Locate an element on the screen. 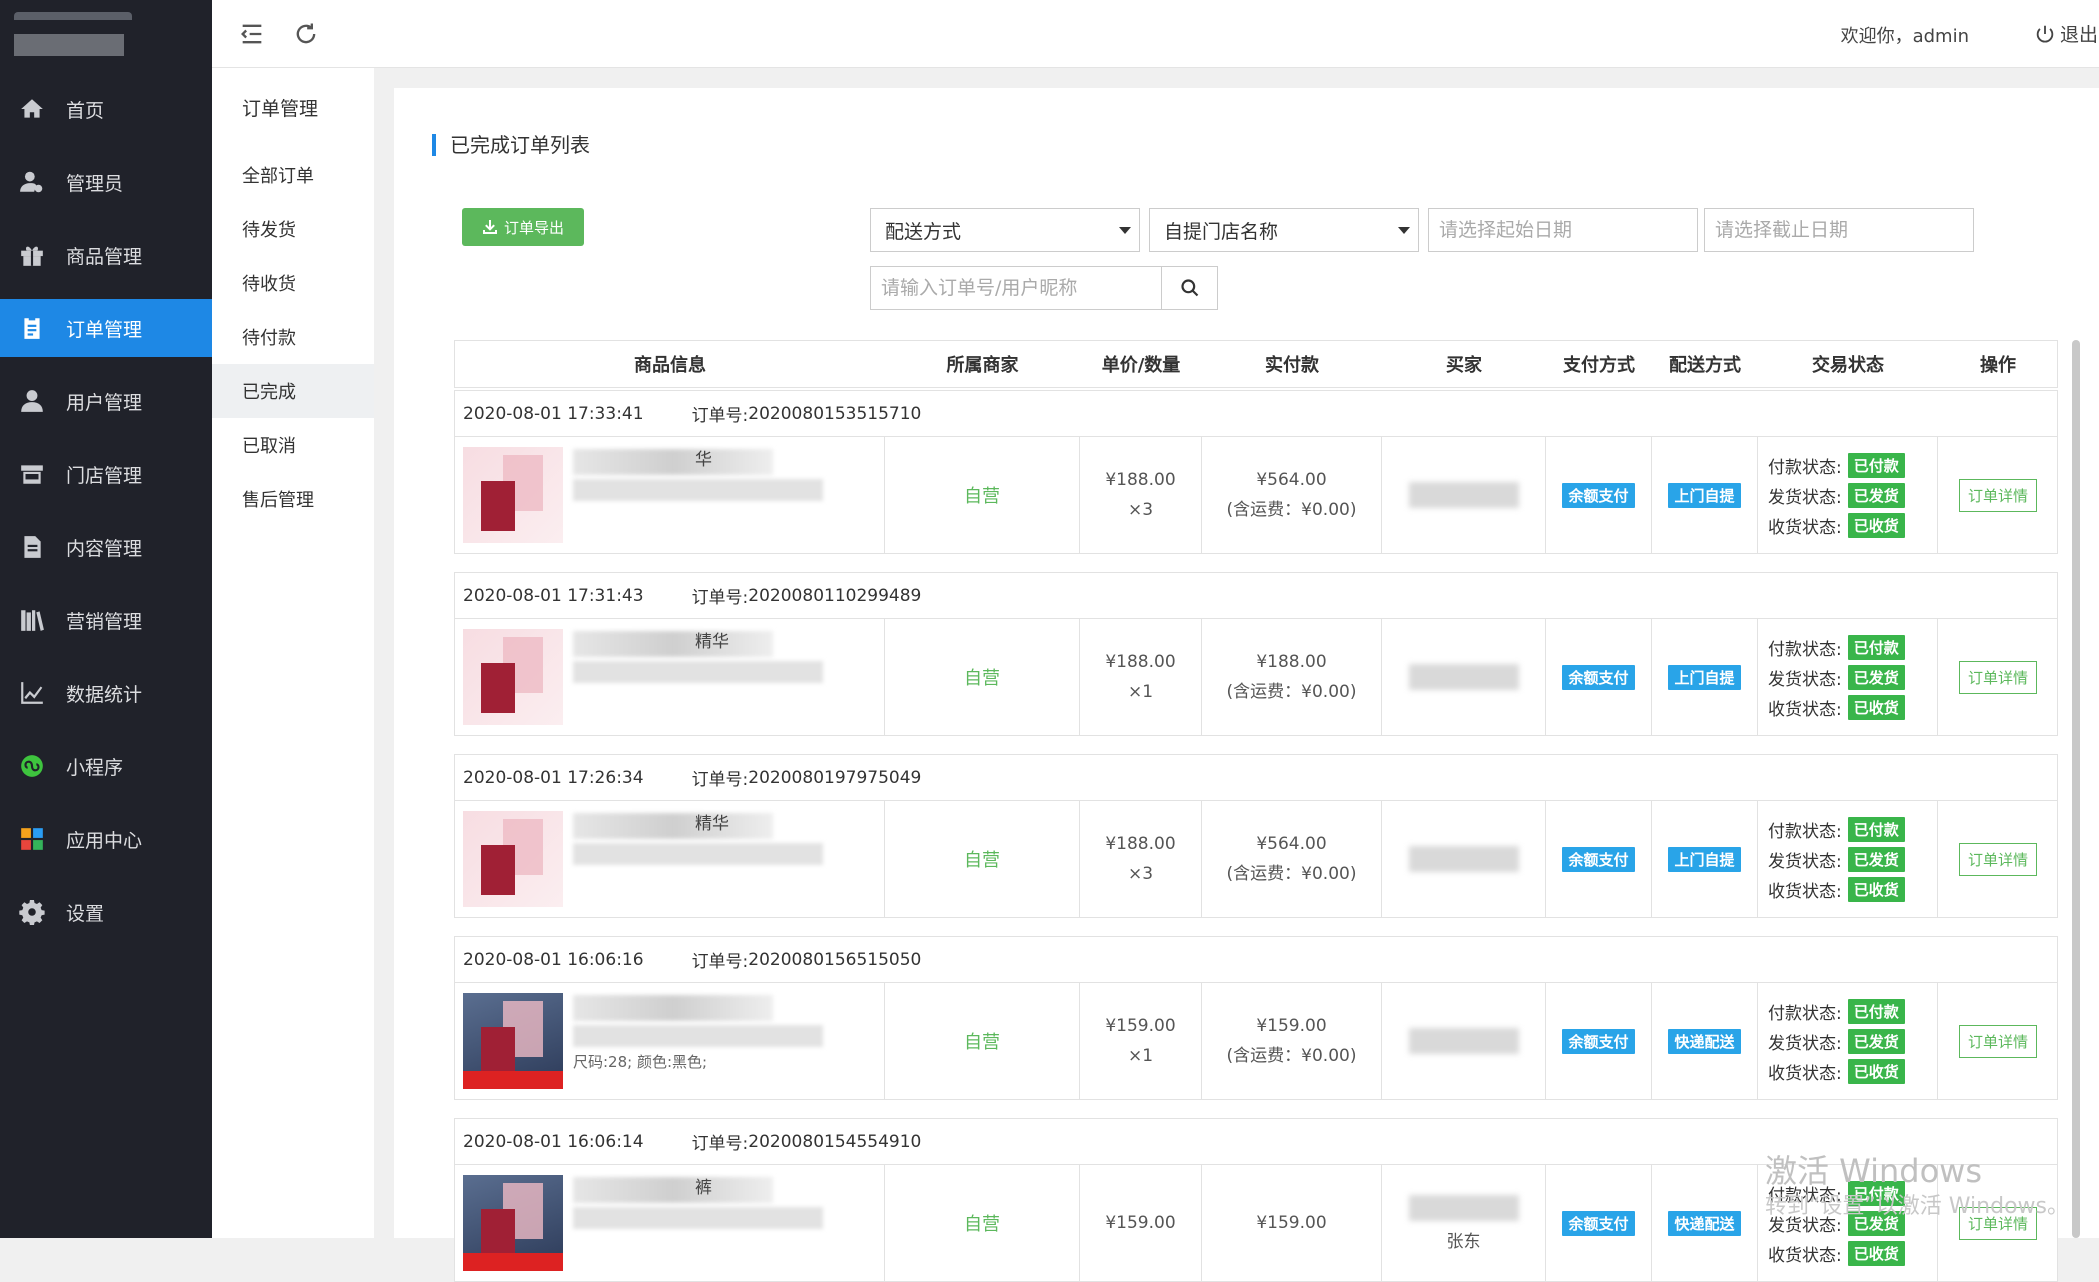 Image resolution: width=2099 pixels, height=1282 pixels. order-time: 2020-08-01 16:06:16 is located at coordinates (553, 959).